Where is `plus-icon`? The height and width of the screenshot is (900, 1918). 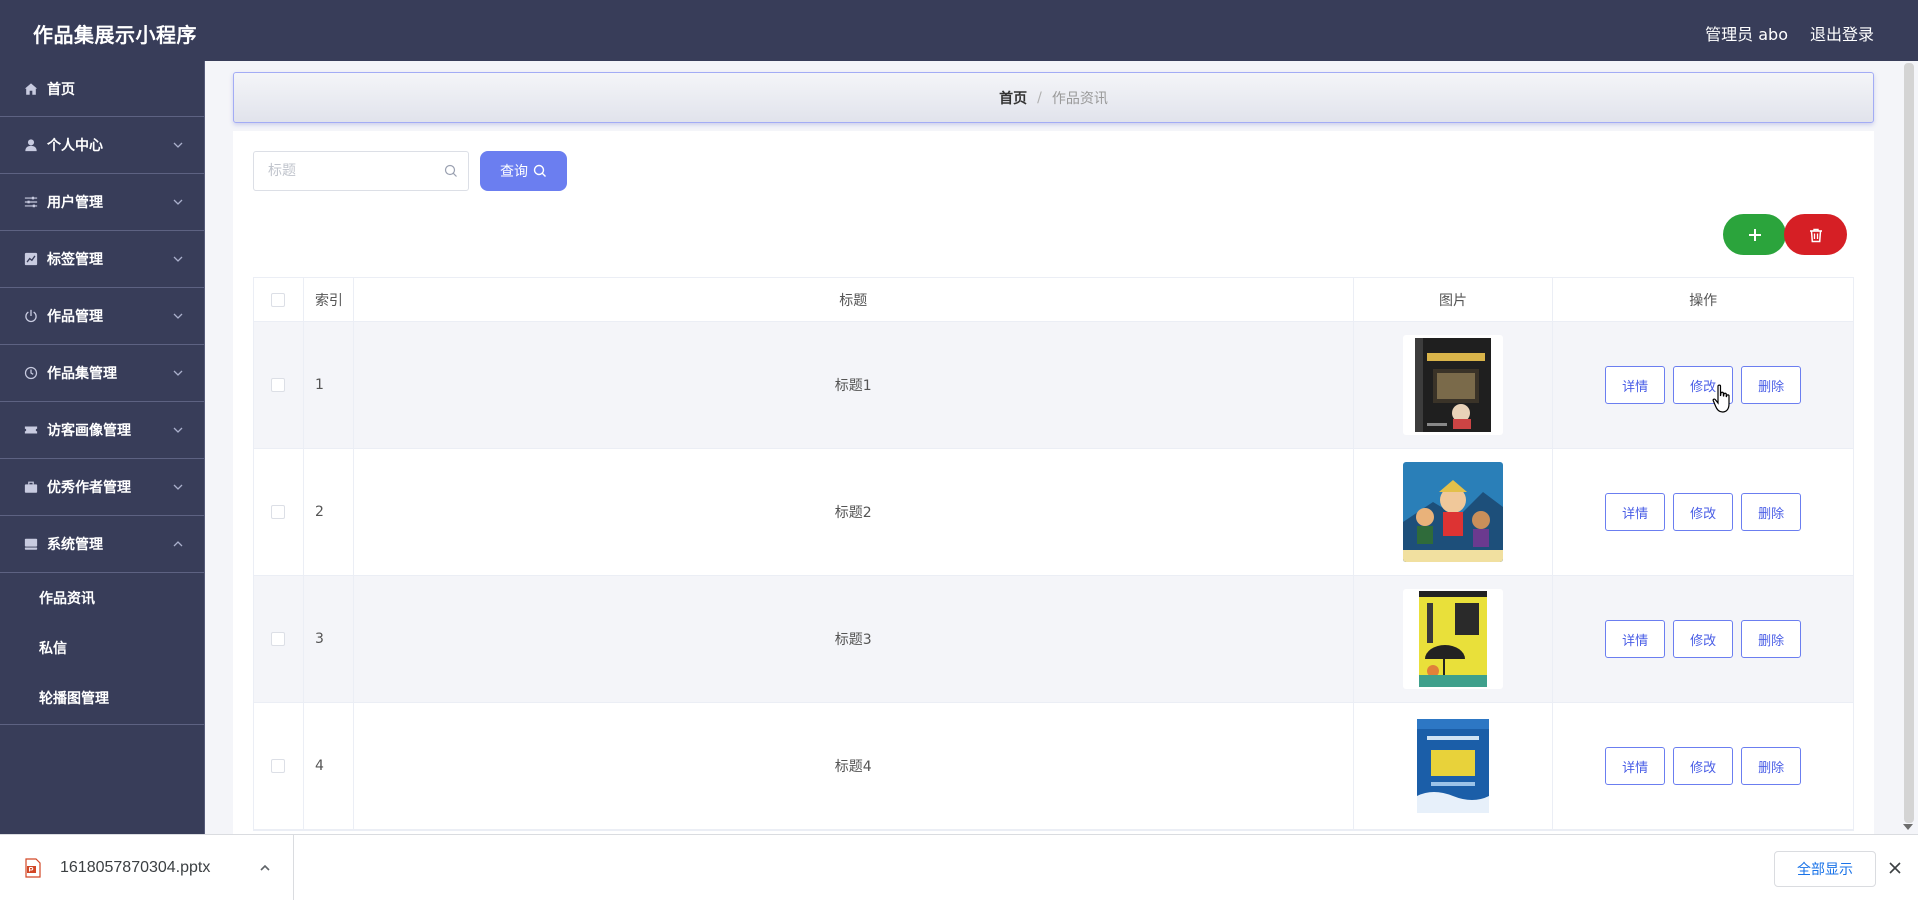
plus-icon is located at coordinates (1754, 234).